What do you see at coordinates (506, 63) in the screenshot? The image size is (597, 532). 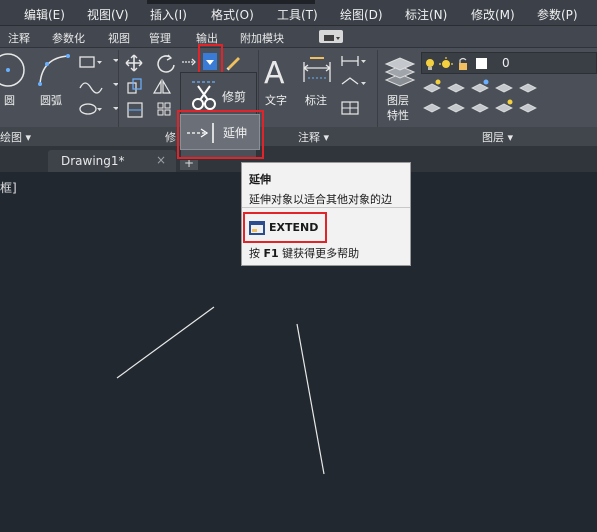 I see `current-layer-name: 0` at bounding box center [506, 63].